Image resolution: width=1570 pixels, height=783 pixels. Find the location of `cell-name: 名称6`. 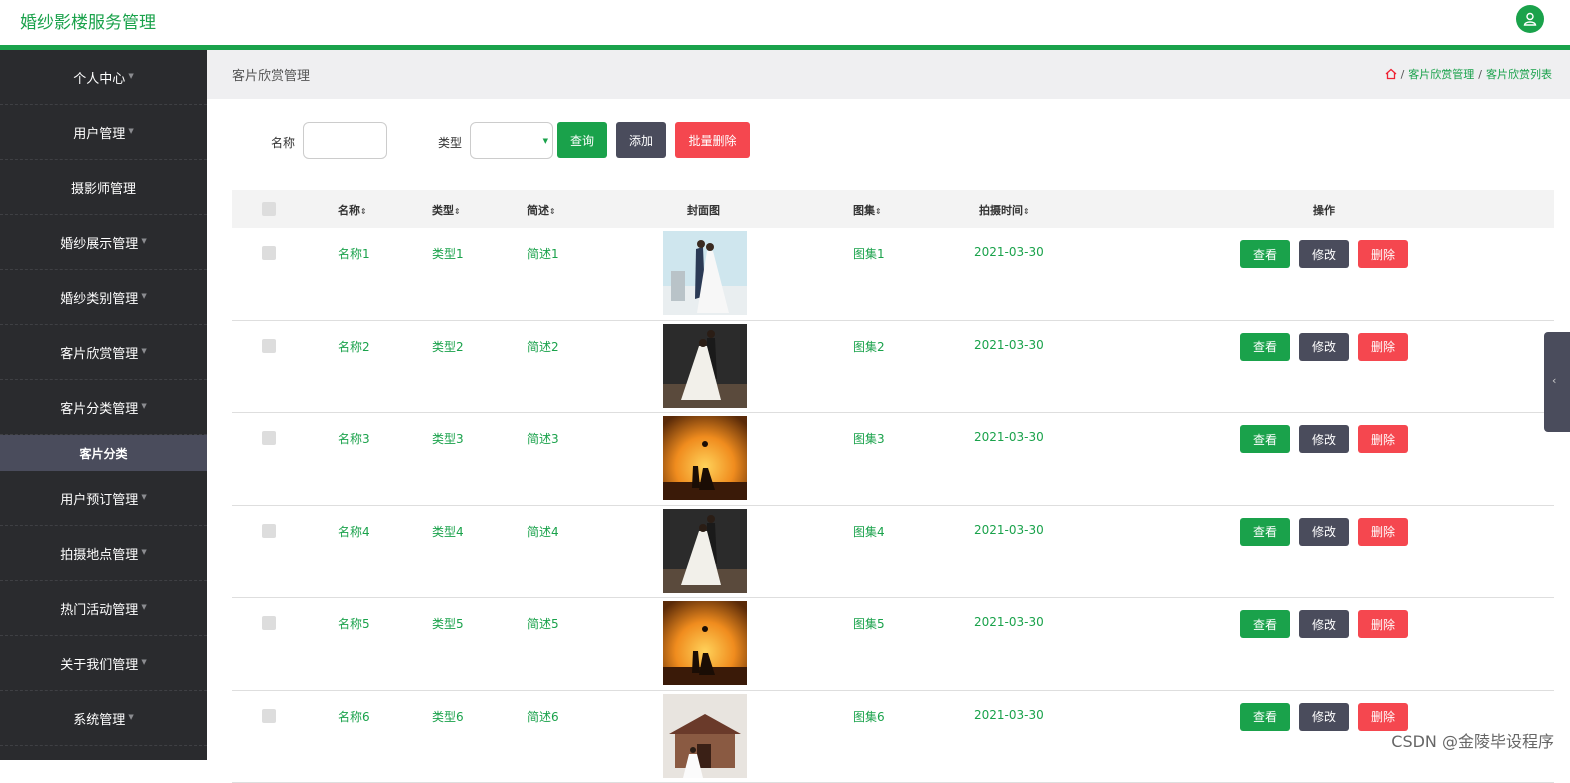

cell-name: 名称6 is located at coordinates (354, 716).